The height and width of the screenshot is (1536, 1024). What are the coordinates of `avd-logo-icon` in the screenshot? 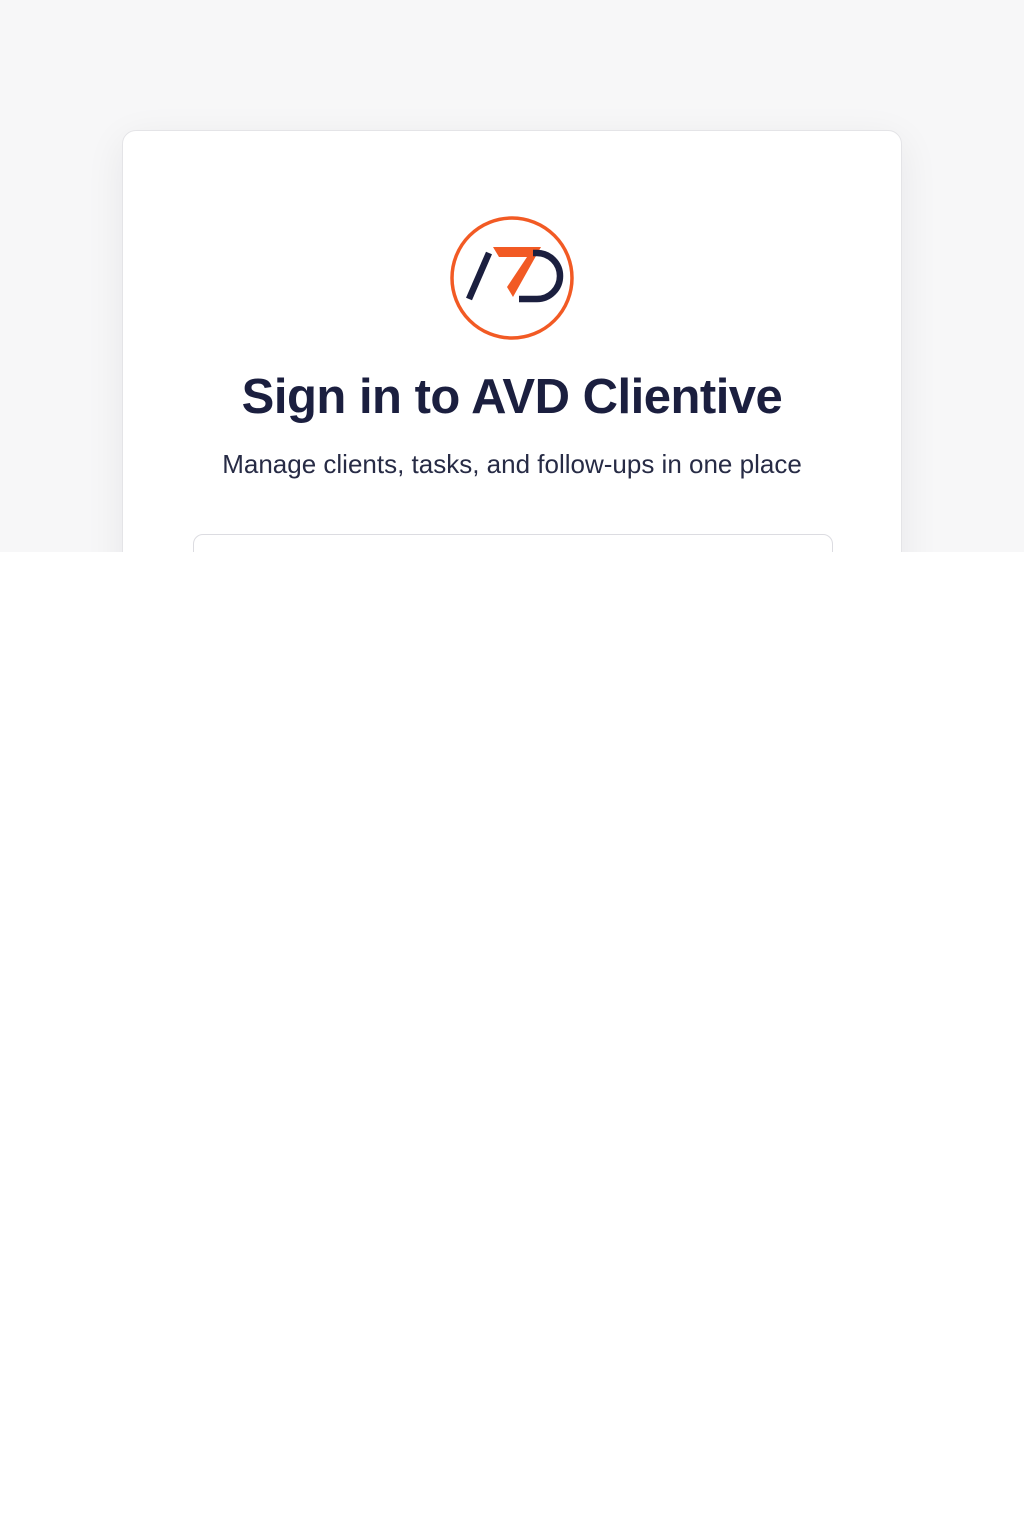 It's located at (512, 278).